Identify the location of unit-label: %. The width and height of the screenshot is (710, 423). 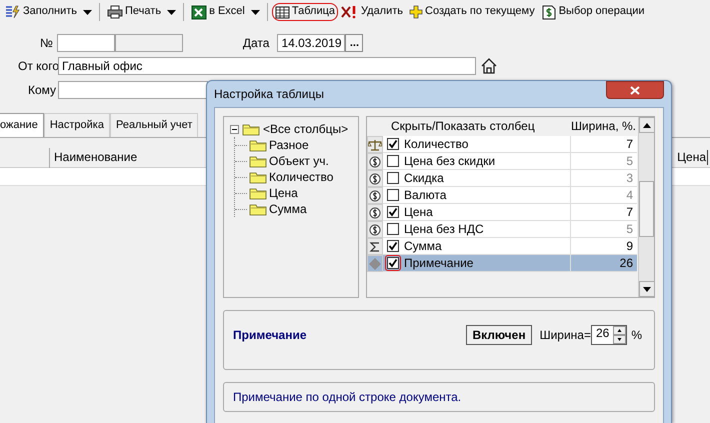
(636, 335).